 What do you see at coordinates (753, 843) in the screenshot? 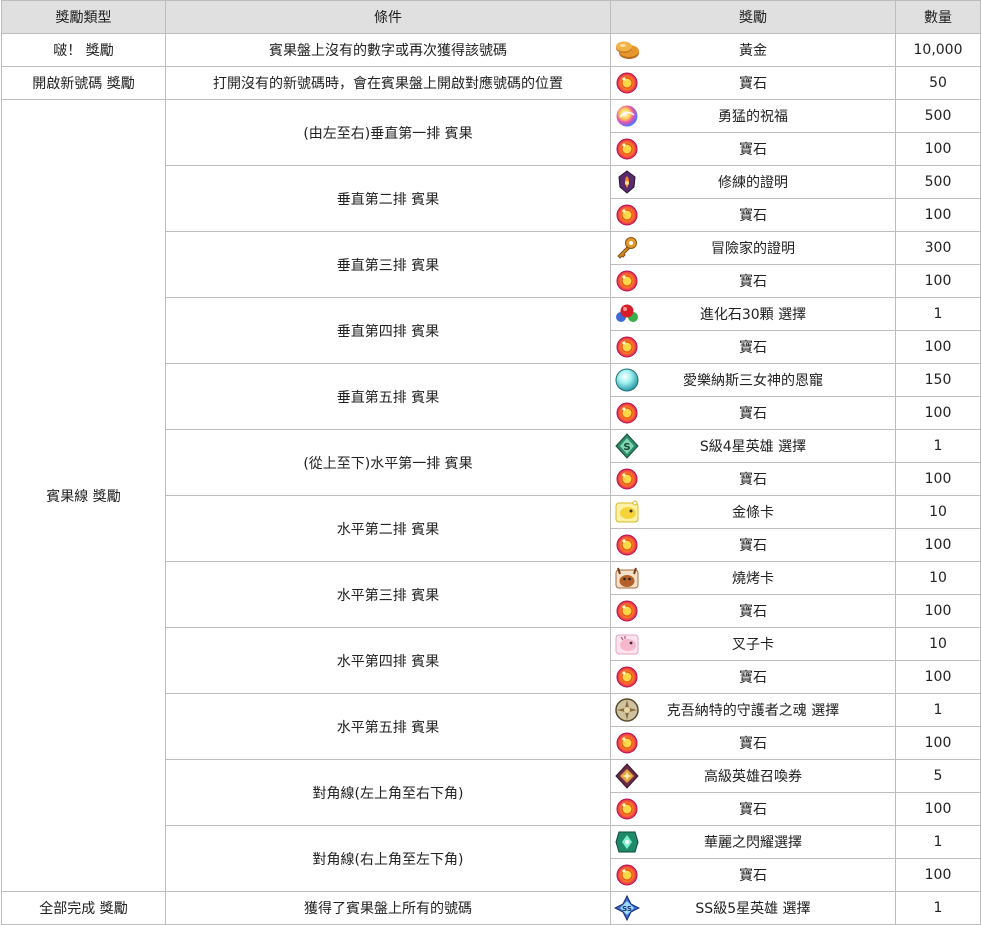
I see `reward-name: 華麗之閃耀選擇` at bounding box center [753, 843].